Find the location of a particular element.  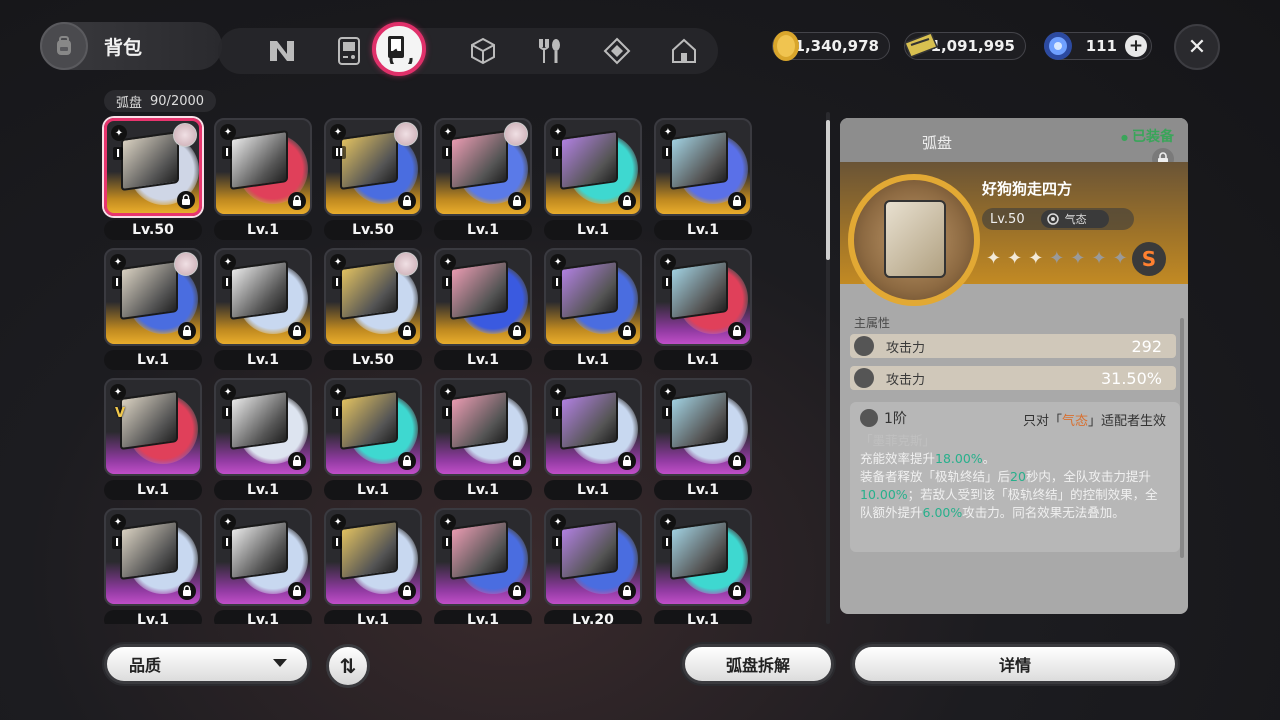

tab-home is located at coordinates (684, 51).